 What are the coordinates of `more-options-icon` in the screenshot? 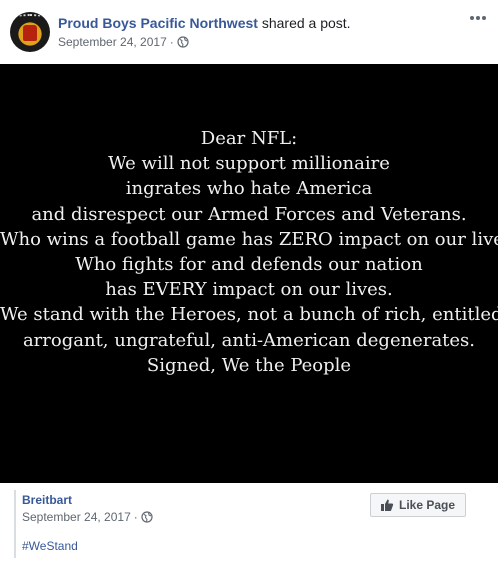 It's located at (478, 18).